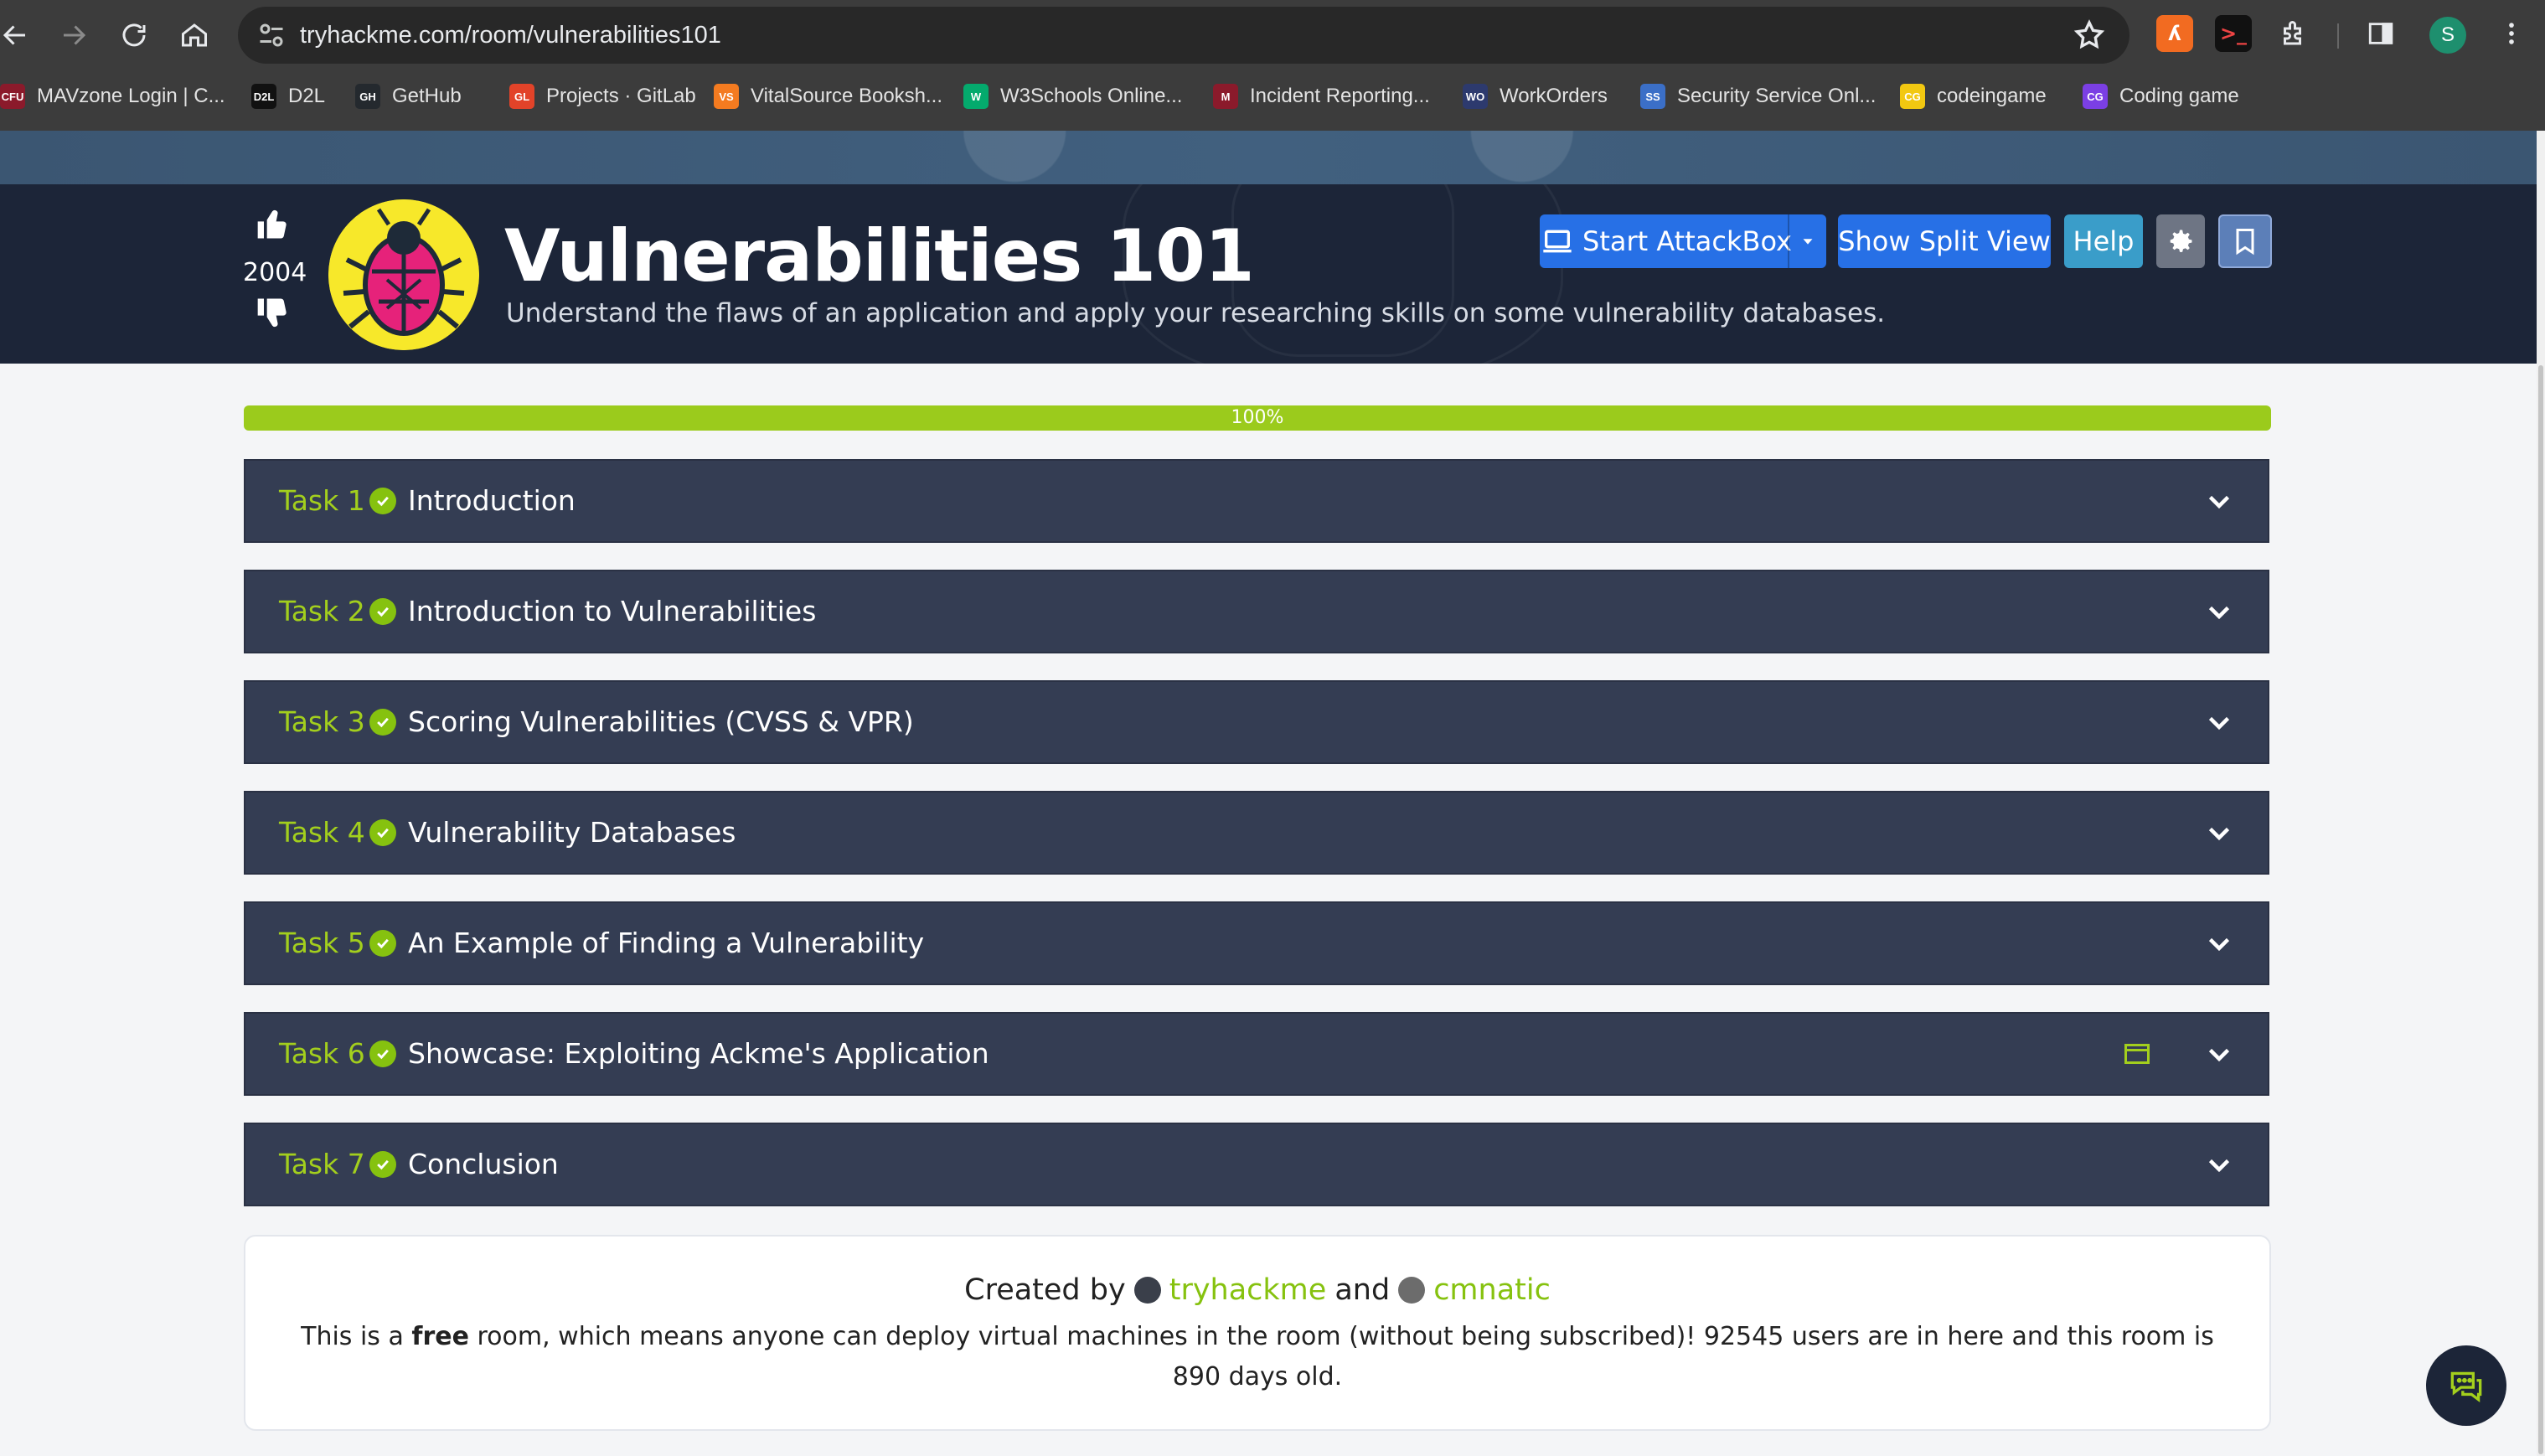  I want to click on room-info-prefix: This is a, so click(356, 1336).